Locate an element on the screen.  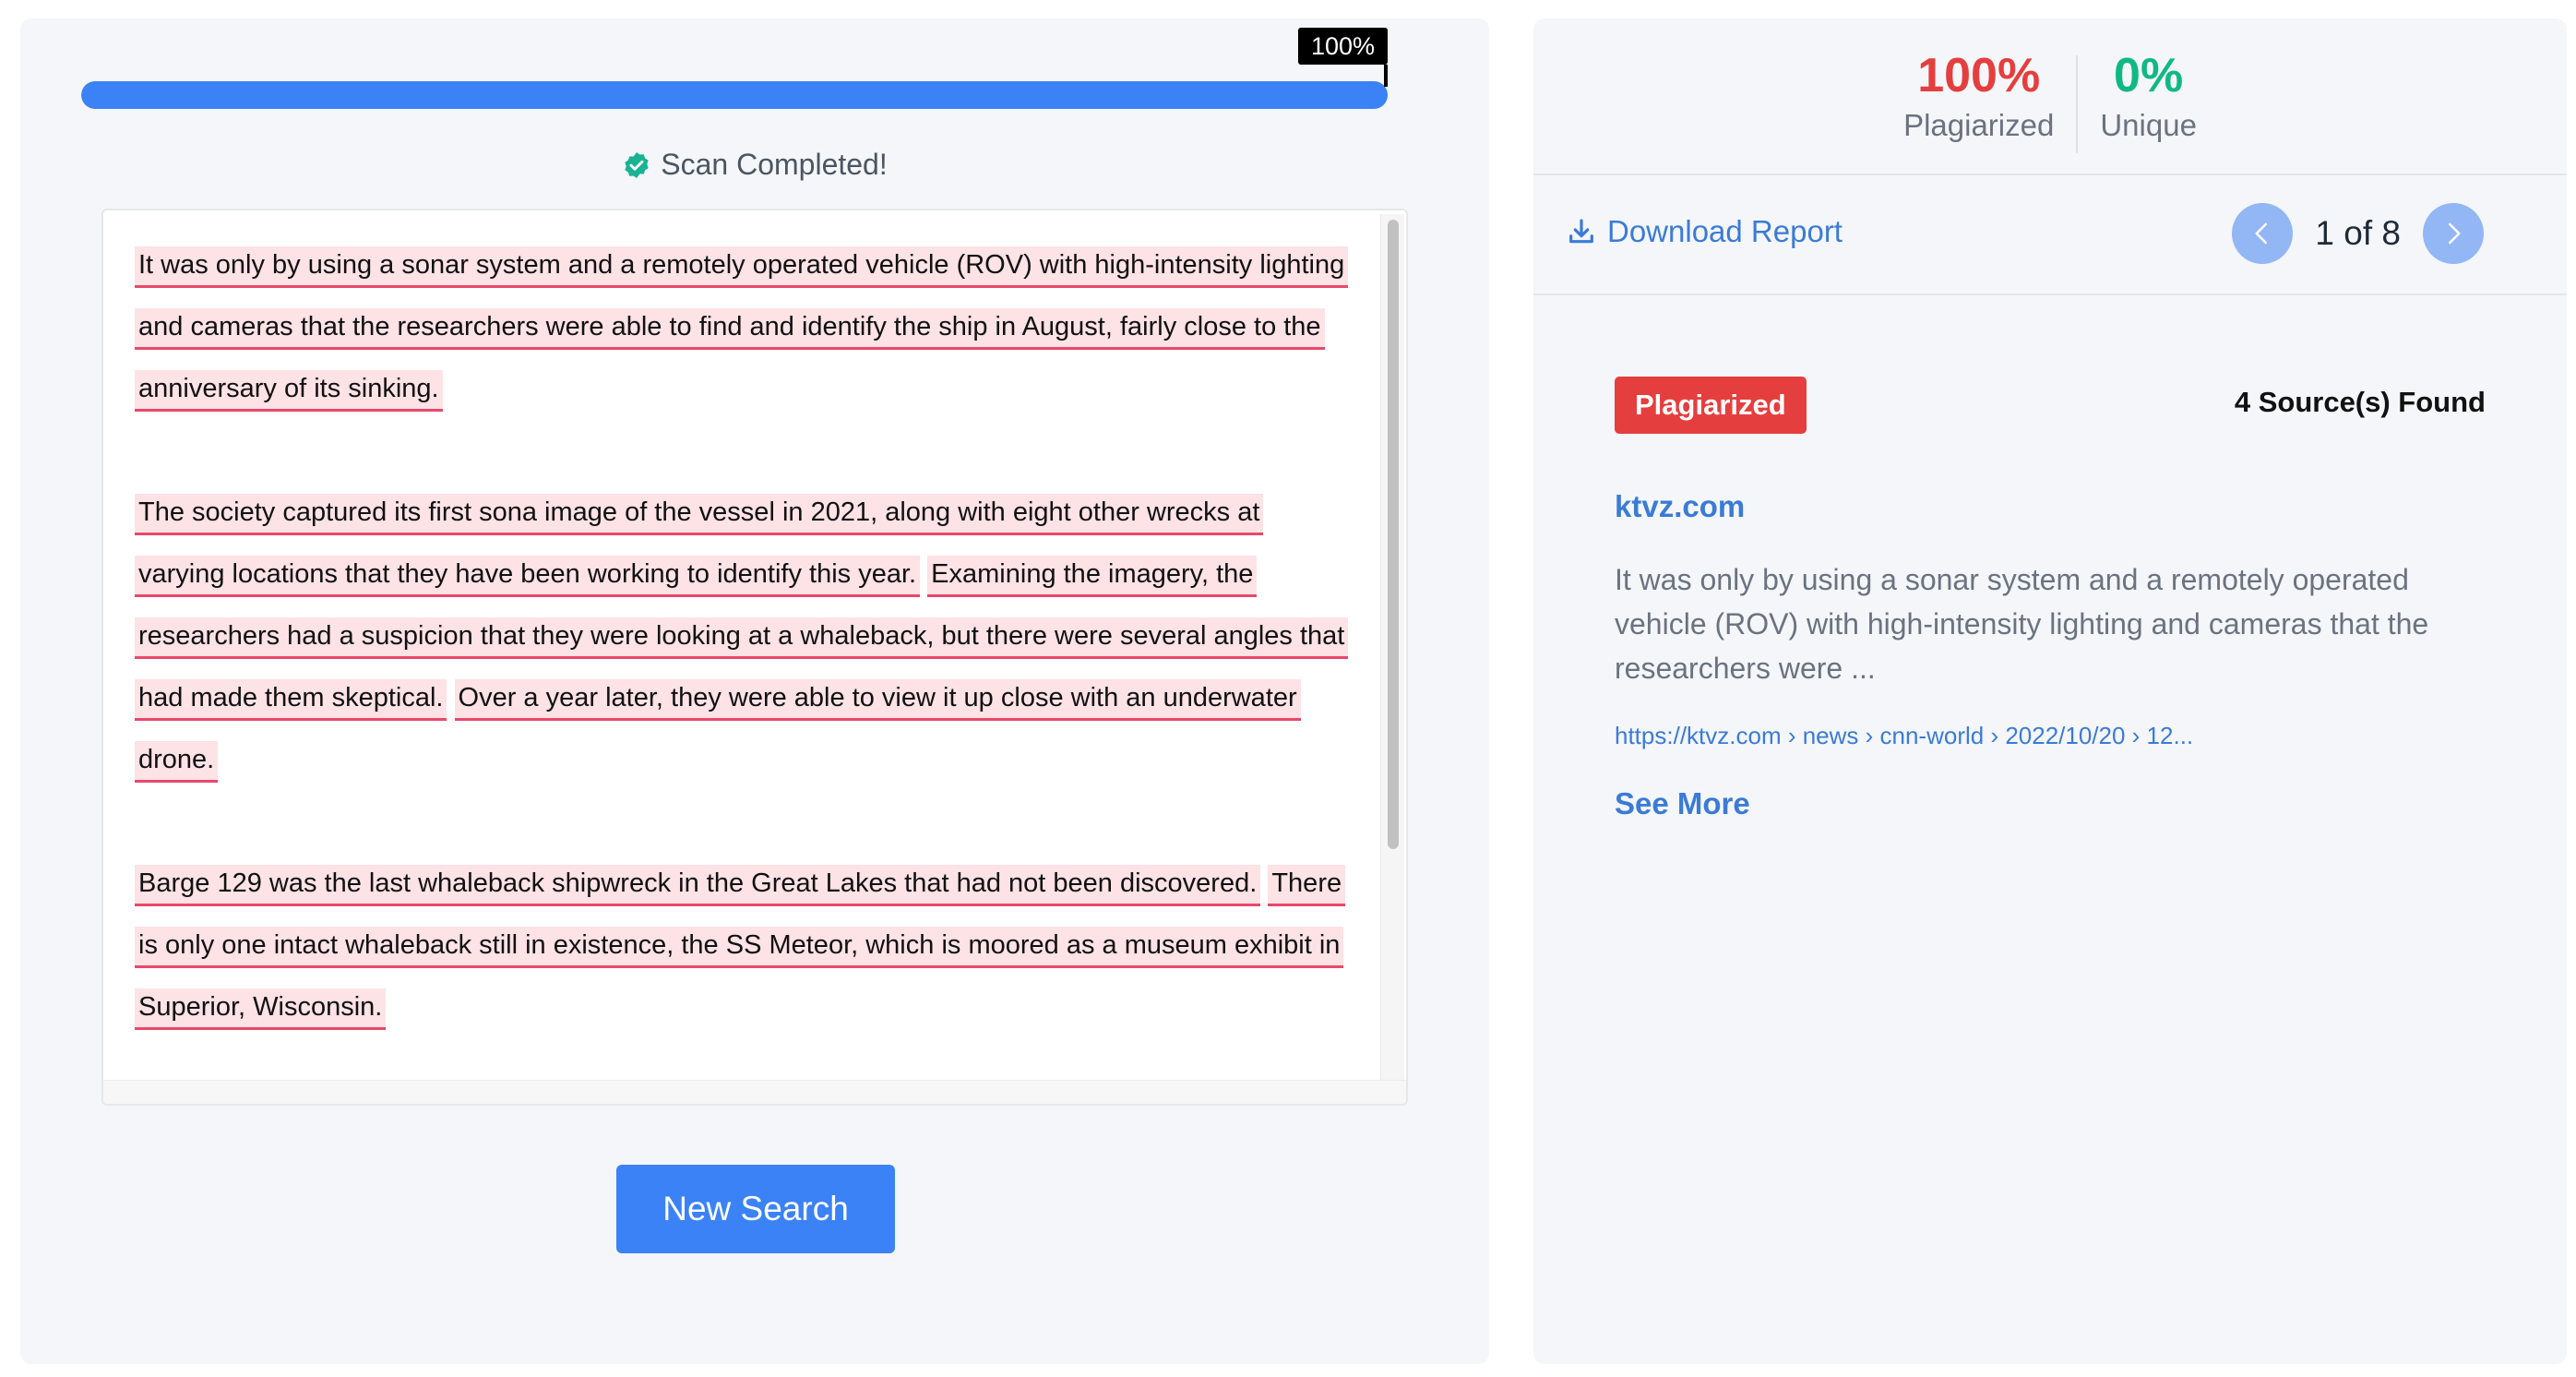
scan-progress: 100% is located at coordinates (735, 68).